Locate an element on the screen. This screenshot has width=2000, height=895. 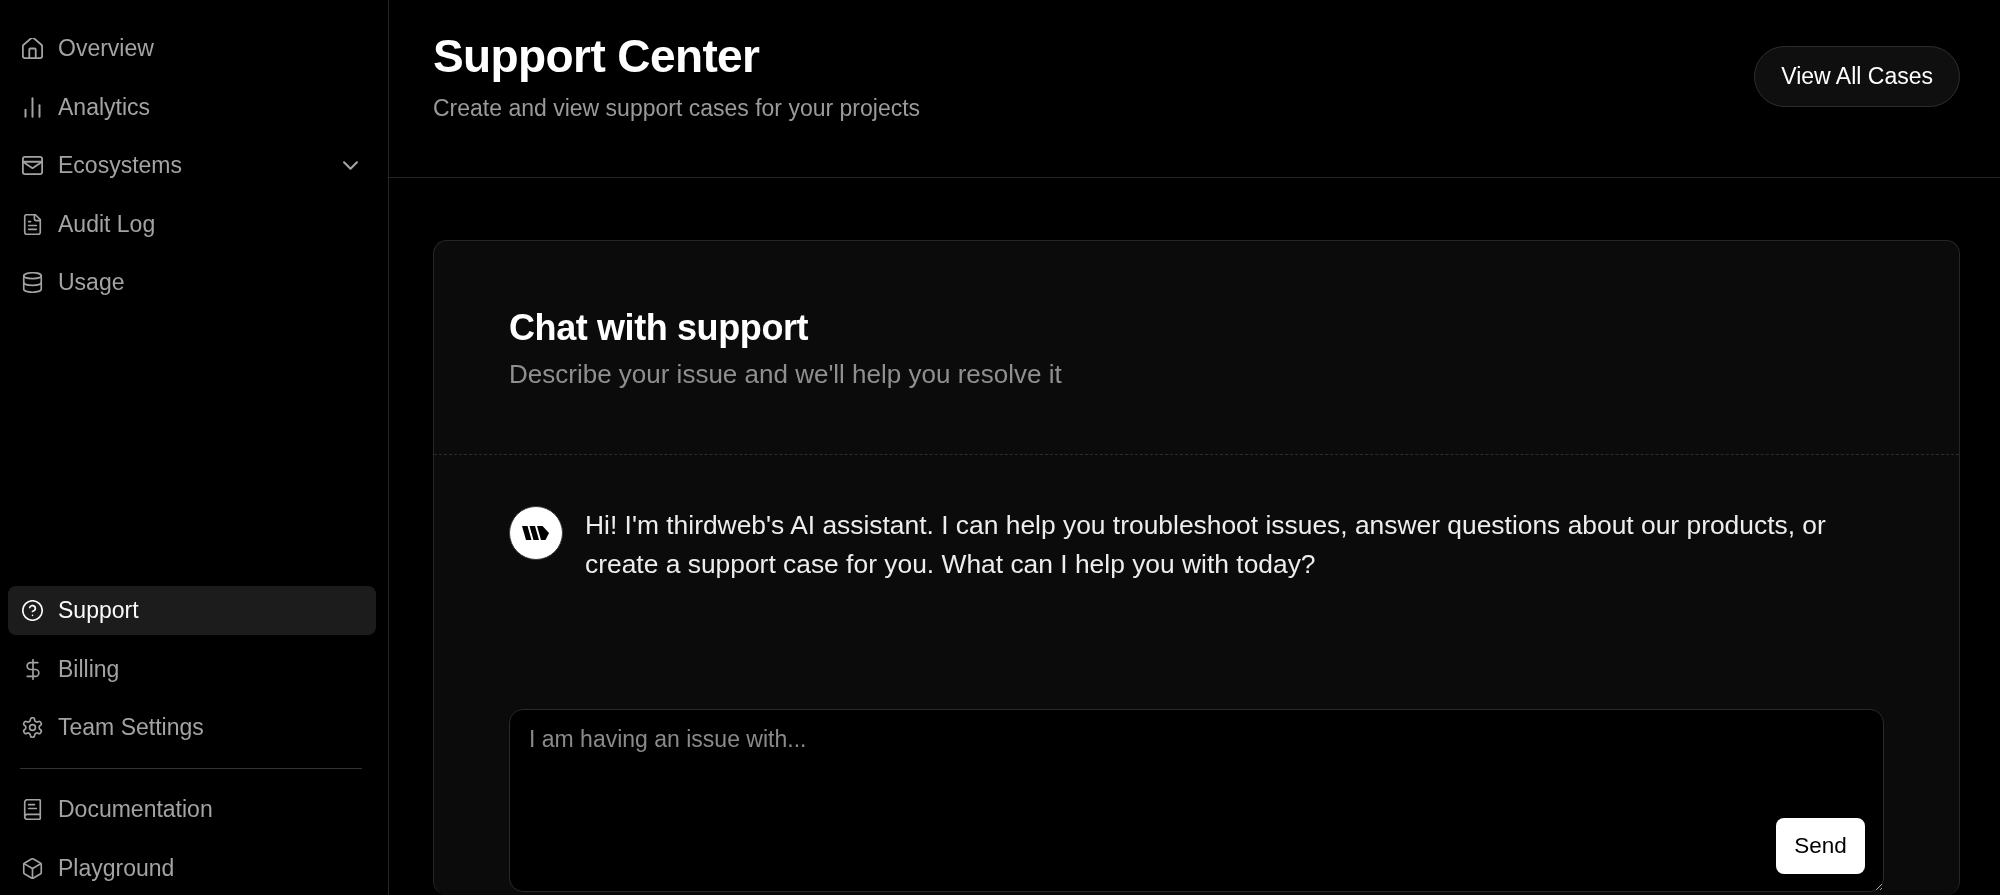
page-subtitle: Create and view support cases for your projects is located at coordinates (677, 108).